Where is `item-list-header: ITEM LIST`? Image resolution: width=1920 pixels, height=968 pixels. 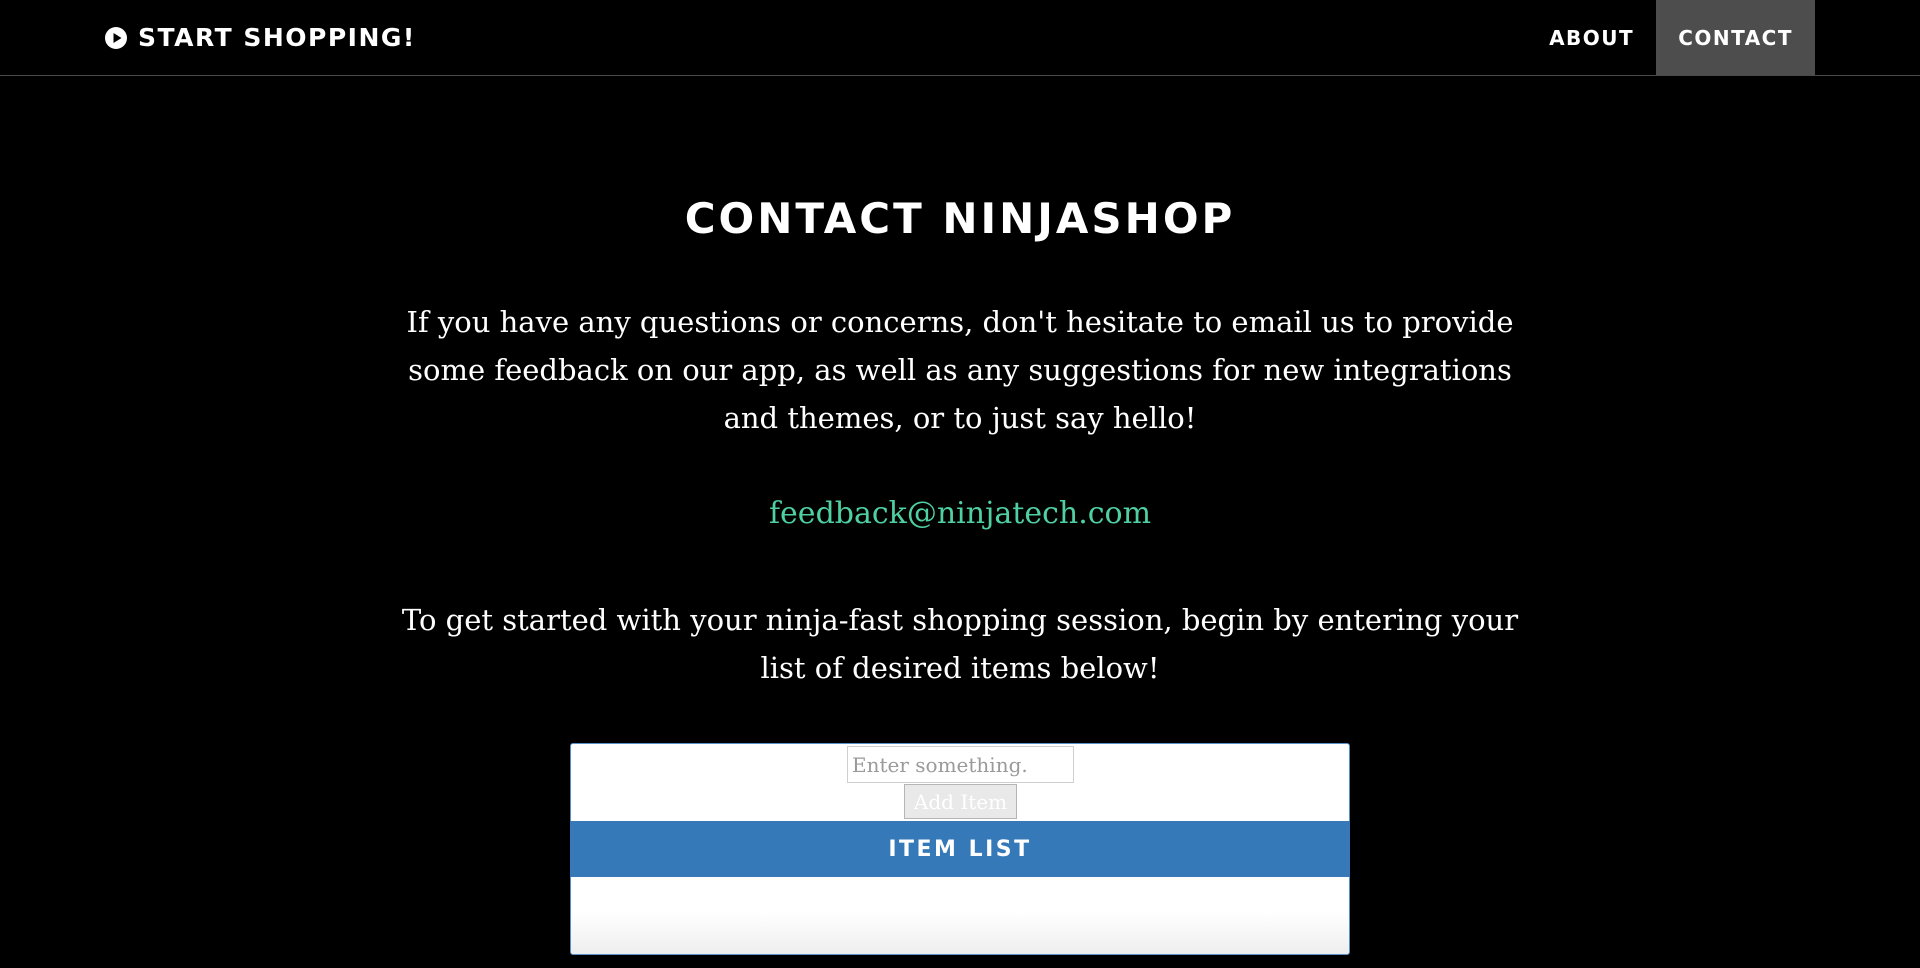 item-list-header: ITEM LIST is located at coordinates (960, 849).